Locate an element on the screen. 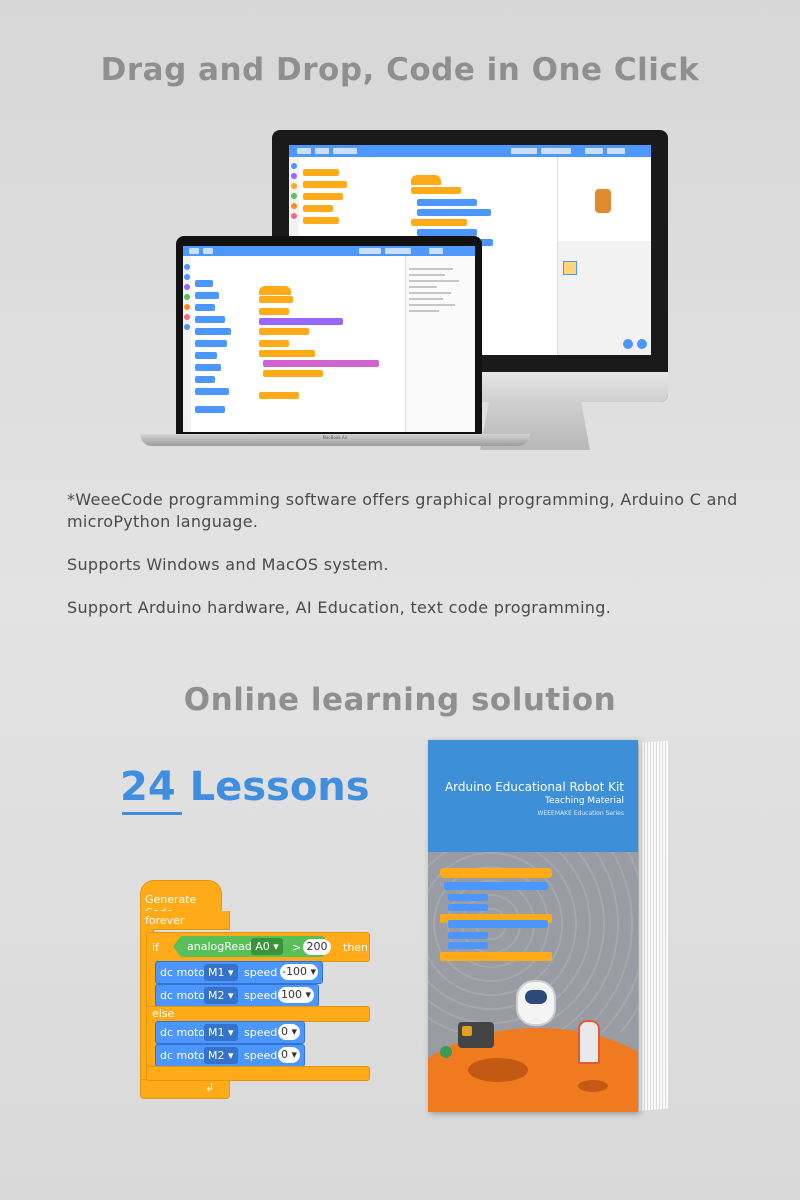  else-bar: else is located at coordinates (258, 1014).